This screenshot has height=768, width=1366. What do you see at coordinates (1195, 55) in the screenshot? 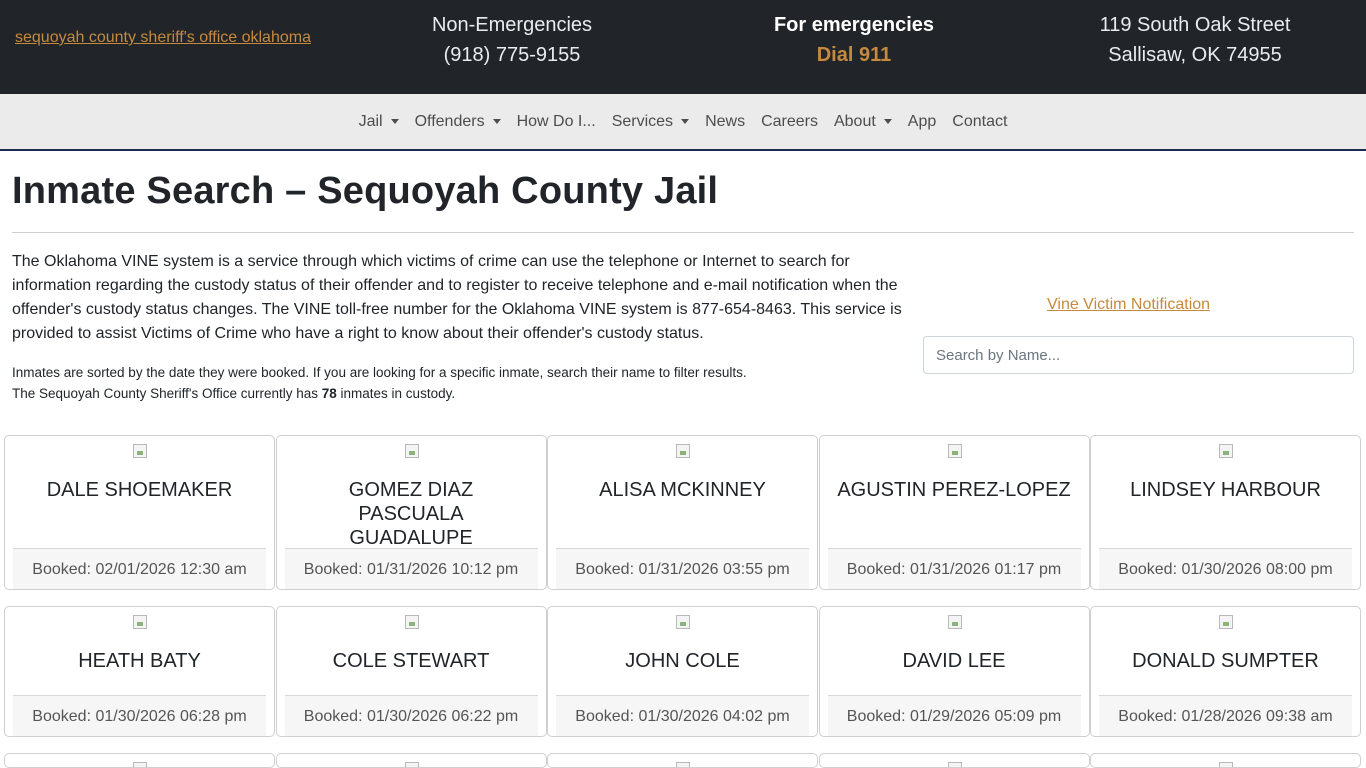
I see `address-line-2: Sallisaw, OK 74955` at bounding box center [1195, 55].